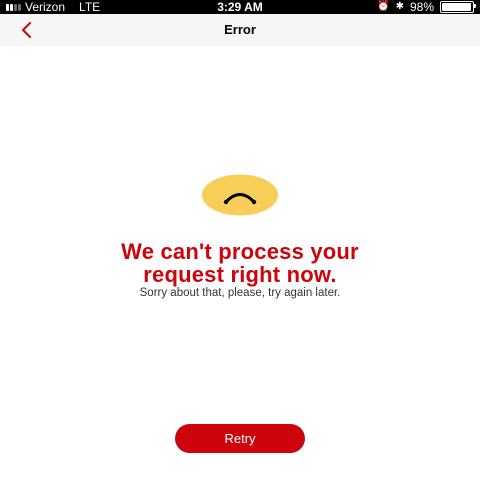 This screenshot has height=480, width=480. I want to click on sad-face-icon, so click(240, 195).